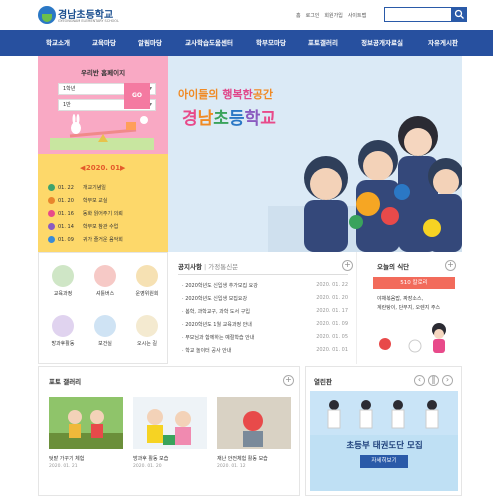 The width and height of the screenshot is (493, 496). I want to click on calendar-event: 01. 22 개교기념일, so click(77, 187).